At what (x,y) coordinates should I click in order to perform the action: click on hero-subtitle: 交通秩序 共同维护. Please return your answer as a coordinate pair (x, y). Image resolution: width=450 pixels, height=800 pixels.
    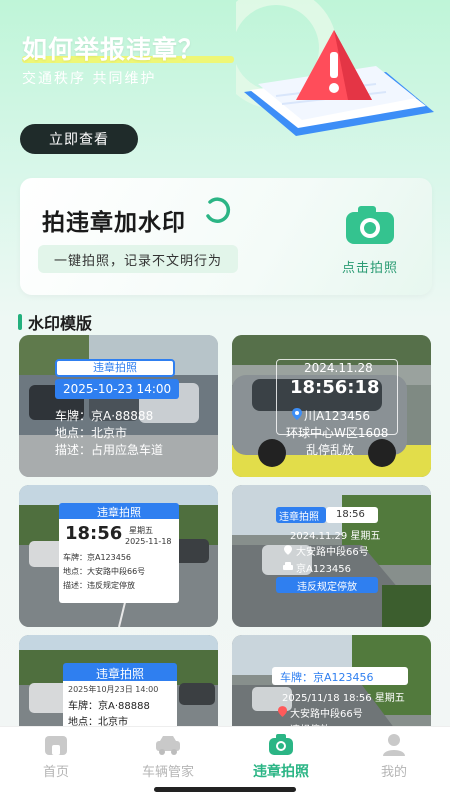
    Looking at the image, I should click on (89, 79).